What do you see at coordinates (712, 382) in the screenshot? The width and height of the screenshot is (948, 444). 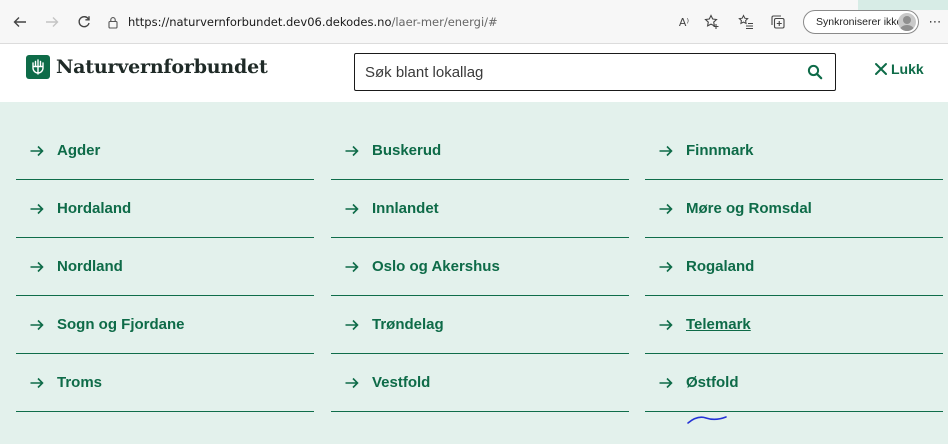 I see `county-label: Østfold` at bounding box center [712, 382].